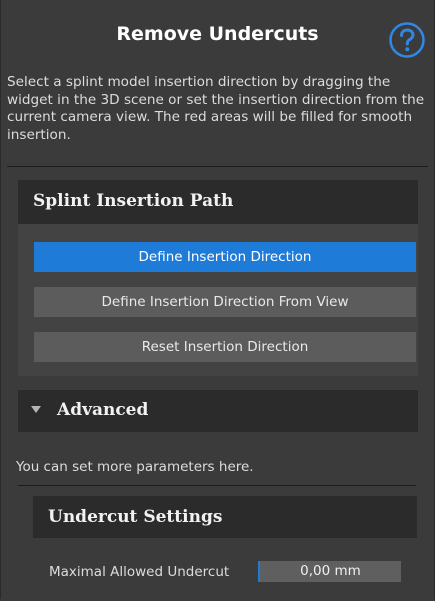 Image resolution: width=435 pixels, height=601 pixels. I want to click on description-divider, so click(217, 166).